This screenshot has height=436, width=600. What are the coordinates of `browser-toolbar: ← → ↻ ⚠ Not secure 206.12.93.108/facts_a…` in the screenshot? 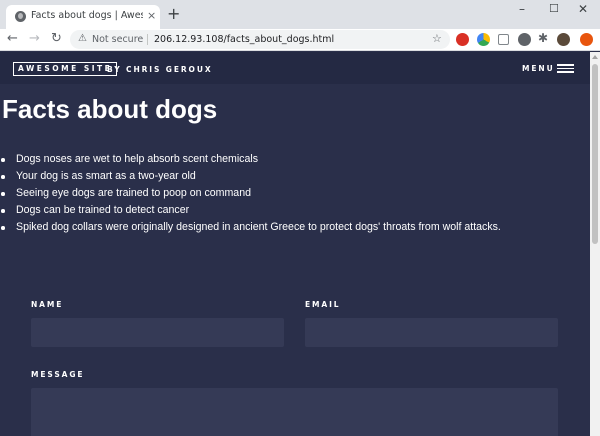 It's located at (300, 40).